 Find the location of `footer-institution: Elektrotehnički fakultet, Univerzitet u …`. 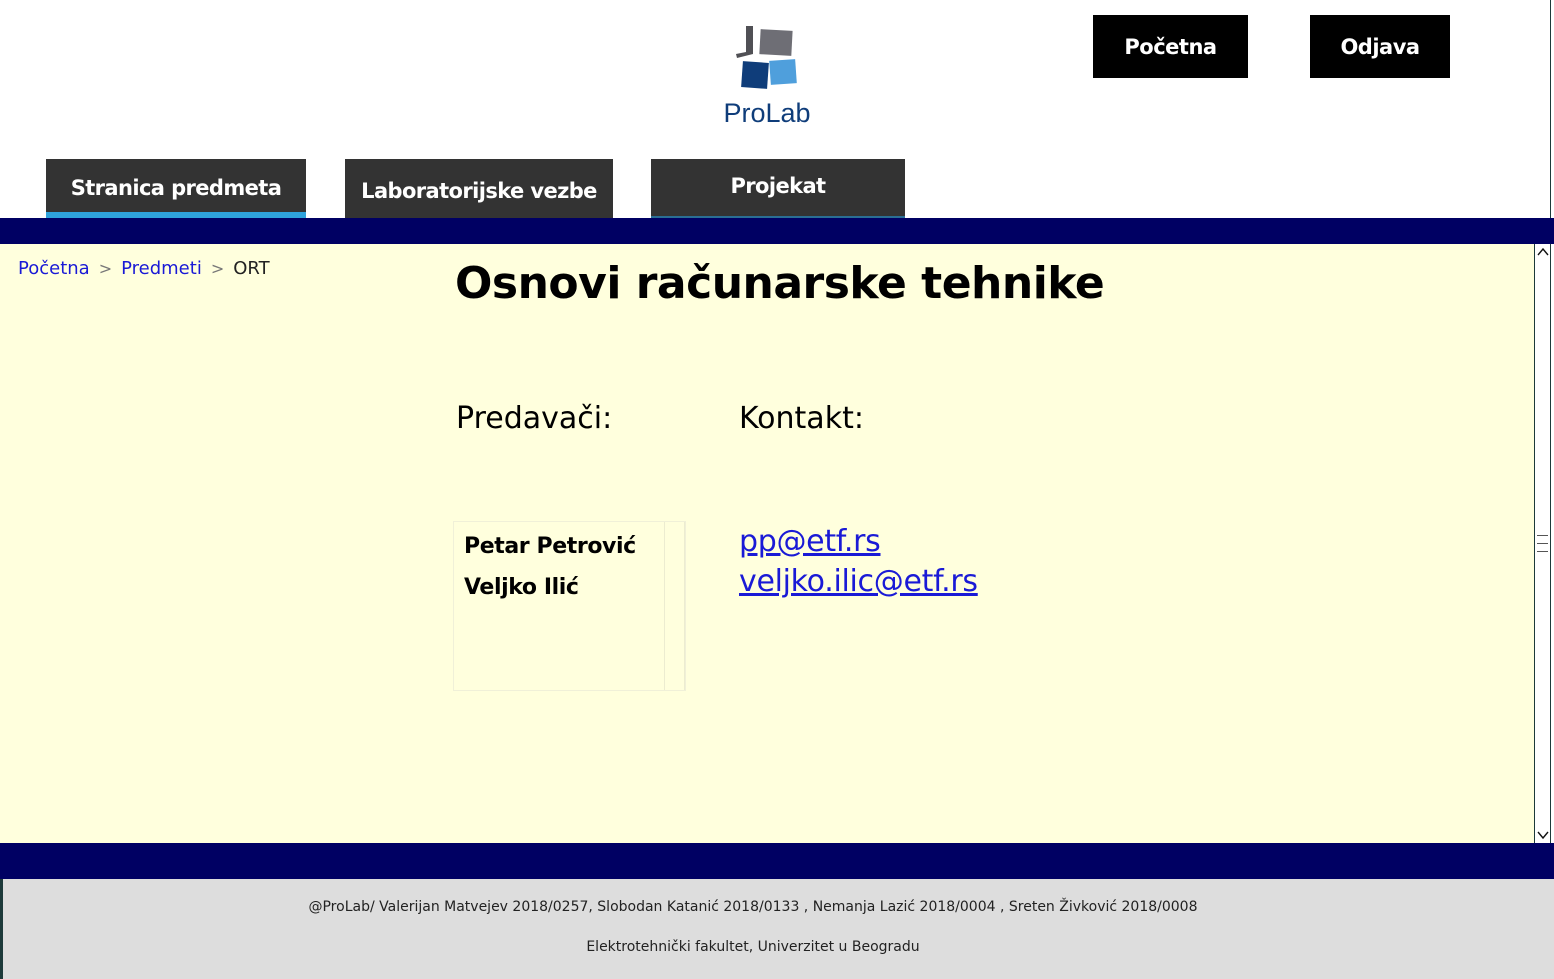

footer-institution: Elektrotehnički fakultet, Univerzitet u … is located at coordinates (753, 947).